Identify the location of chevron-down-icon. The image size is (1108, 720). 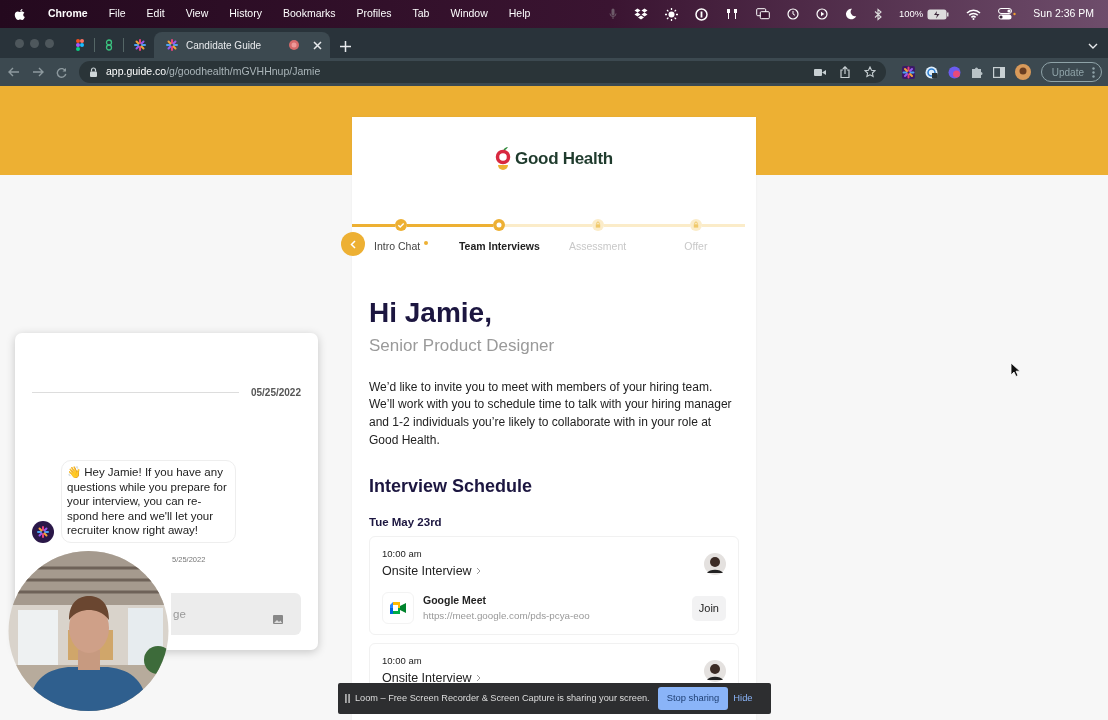
(1093, 46).